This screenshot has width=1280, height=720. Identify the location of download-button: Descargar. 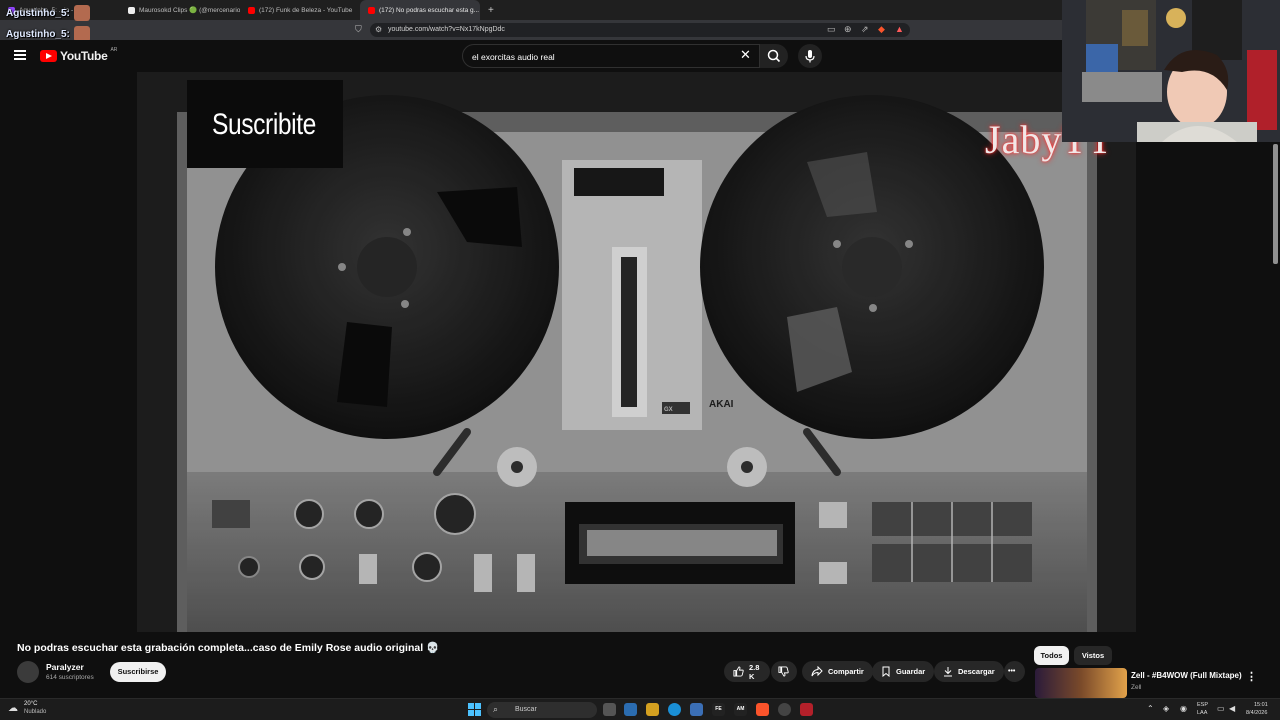
(969, 671).